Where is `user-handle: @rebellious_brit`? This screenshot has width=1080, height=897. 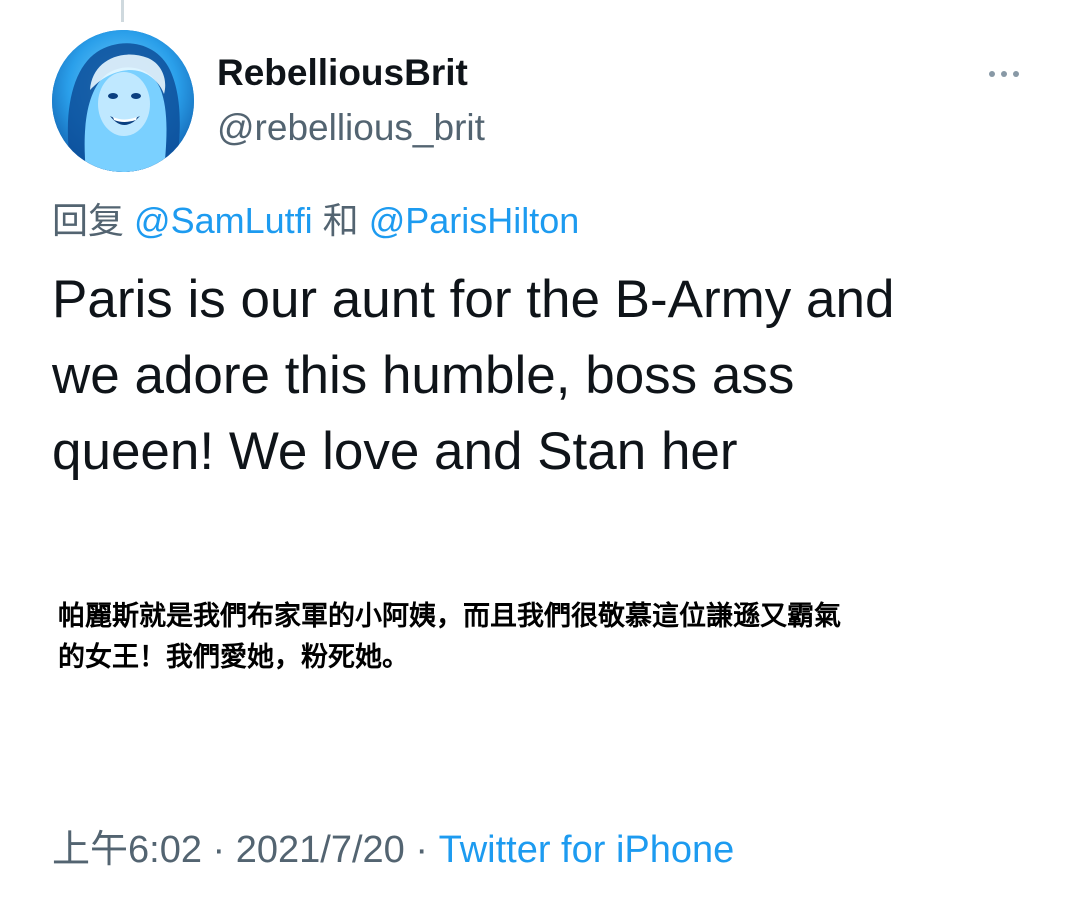 user-handle: @rebellious_brit is located at coordinates (351, 128).